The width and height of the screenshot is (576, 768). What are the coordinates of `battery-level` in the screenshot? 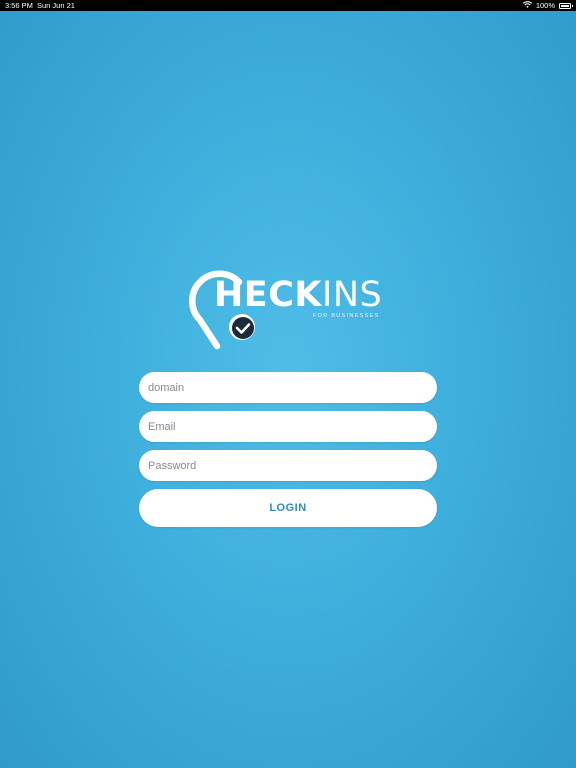 It's located at (565, 5).